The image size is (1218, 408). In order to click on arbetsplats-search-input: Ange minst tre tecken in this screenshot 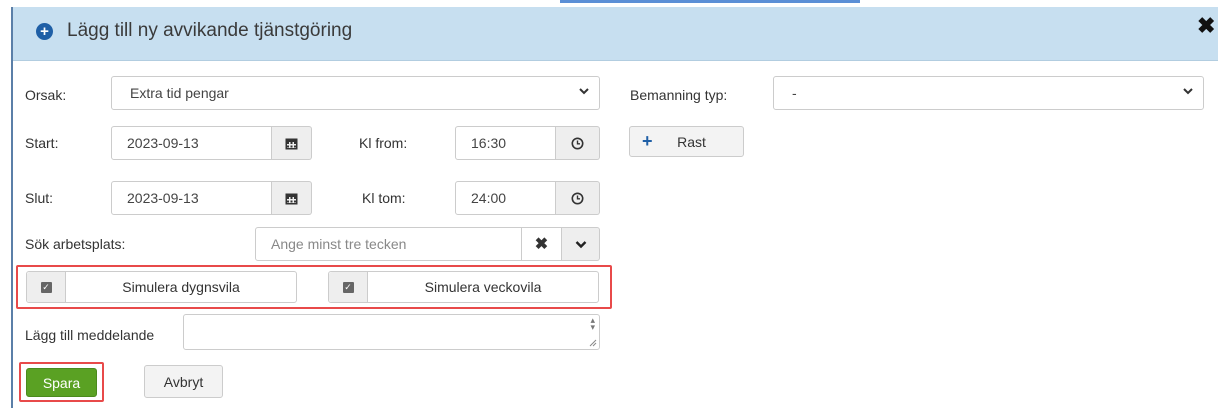, I will do `click(388, 244)`.